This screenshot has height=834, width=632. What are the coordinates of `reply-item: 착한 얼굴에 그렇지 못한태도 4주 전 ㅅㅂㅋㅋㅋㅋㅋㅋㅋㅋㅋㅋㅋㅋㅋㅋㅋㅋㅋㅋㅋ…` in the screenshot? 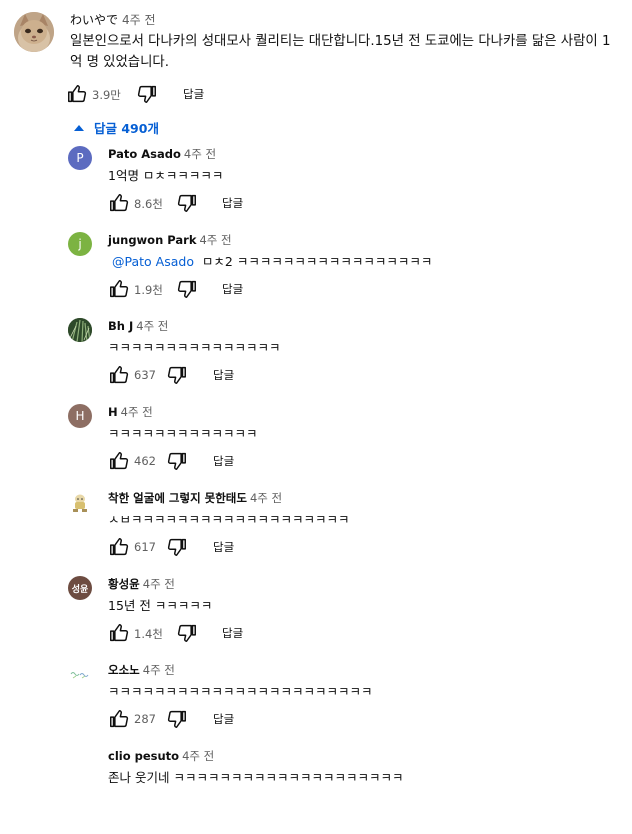 It's located at (316, 533).